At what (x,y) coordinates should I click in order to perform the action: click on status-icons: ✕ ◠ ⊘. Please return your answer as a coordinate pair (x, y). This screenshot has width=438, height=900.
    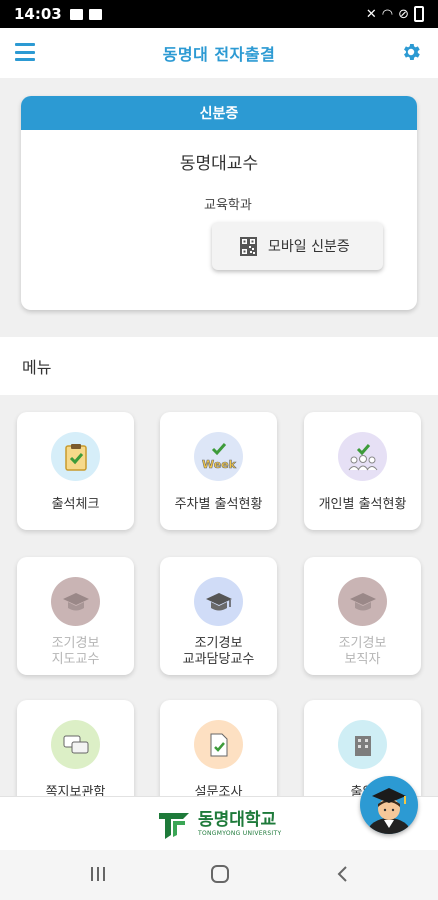
    Looking at the image, I should click on (395, 14).